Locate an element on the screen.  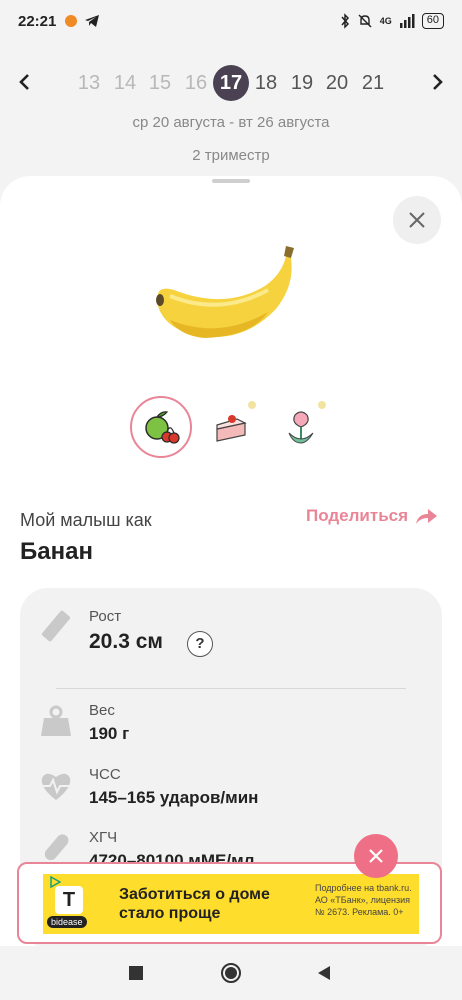
stat-label: Вес is located at coordinates (102, 710).